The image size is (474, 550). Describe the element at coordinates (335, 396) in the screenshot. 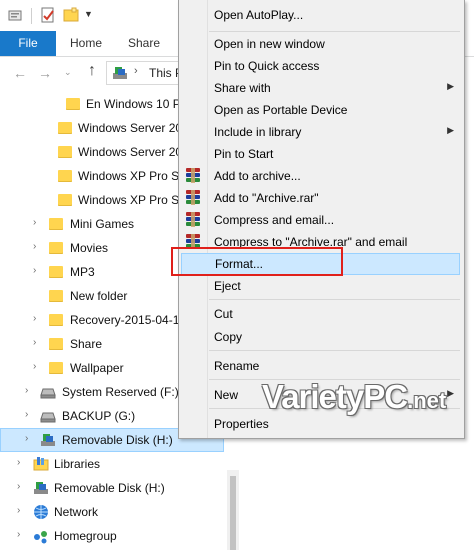

I see `watermark-text: VarietyPC` at that location.